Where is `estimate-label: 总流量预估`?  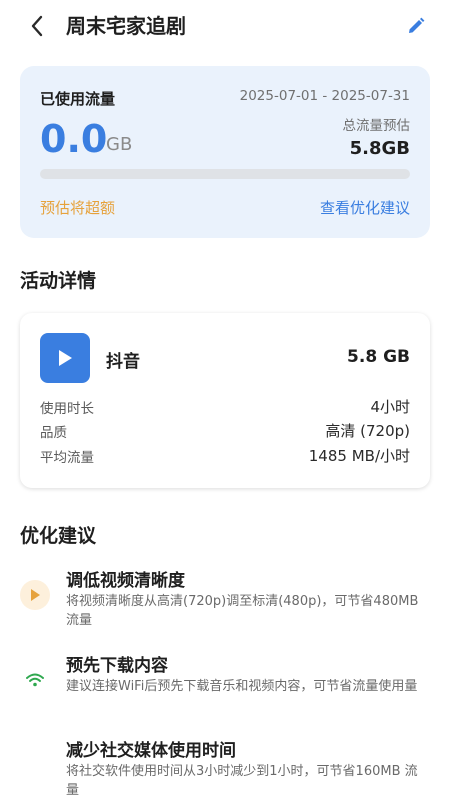 estimate-label: 总流量预估 is located at coordinates (376, 126).